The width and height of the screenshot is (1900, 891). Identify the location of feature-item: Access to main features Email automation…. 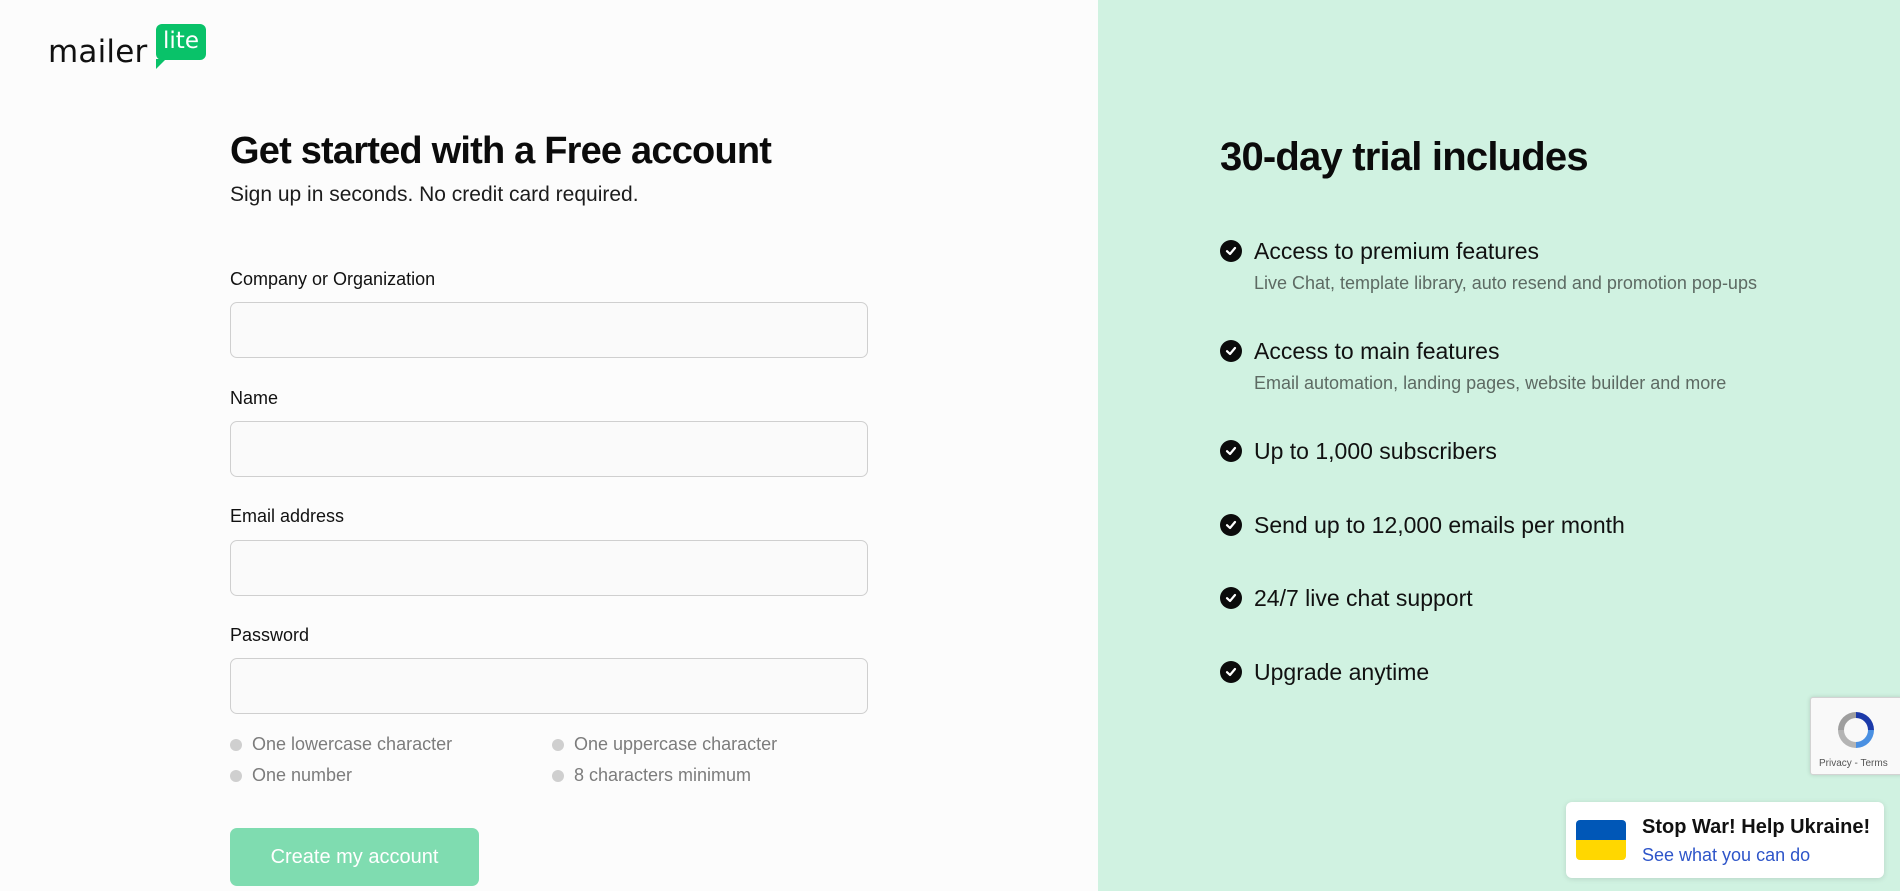
(1473, 366).